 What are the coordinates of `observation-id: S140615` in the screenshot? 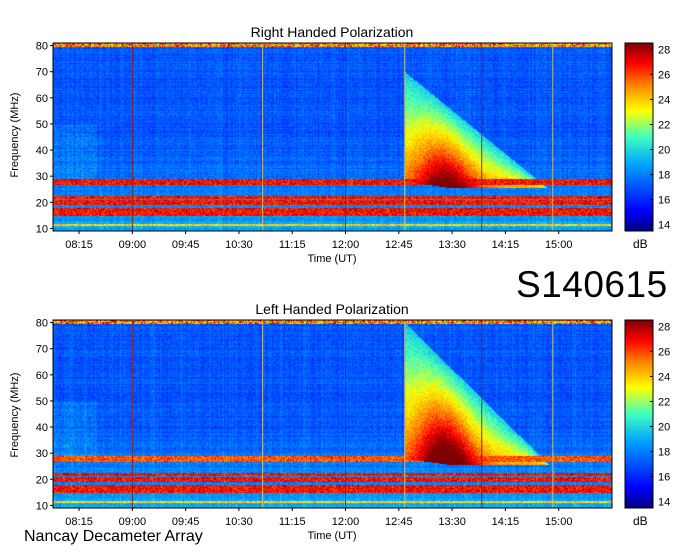 It's located at (592, 284).